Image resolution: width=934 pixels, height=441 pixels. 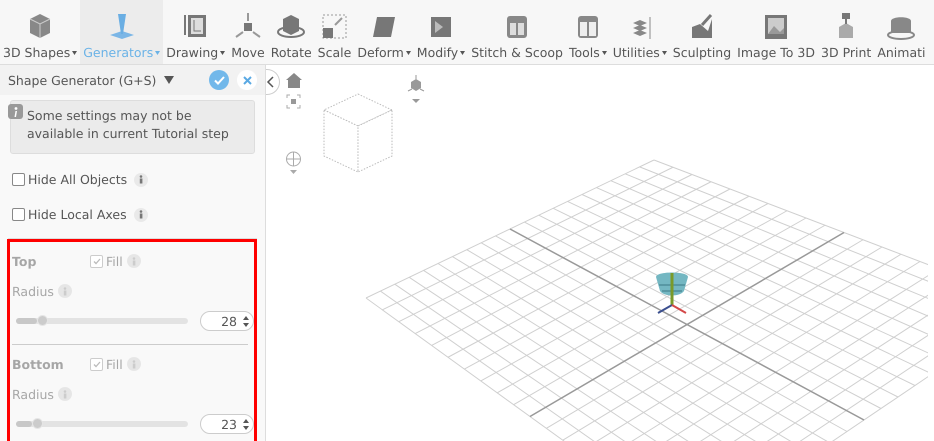 What do you see at coordinates (517, 32) in the screenshot?
I see `toolbar-button: Stitch & Scoop` at bounding box center [517, 32].